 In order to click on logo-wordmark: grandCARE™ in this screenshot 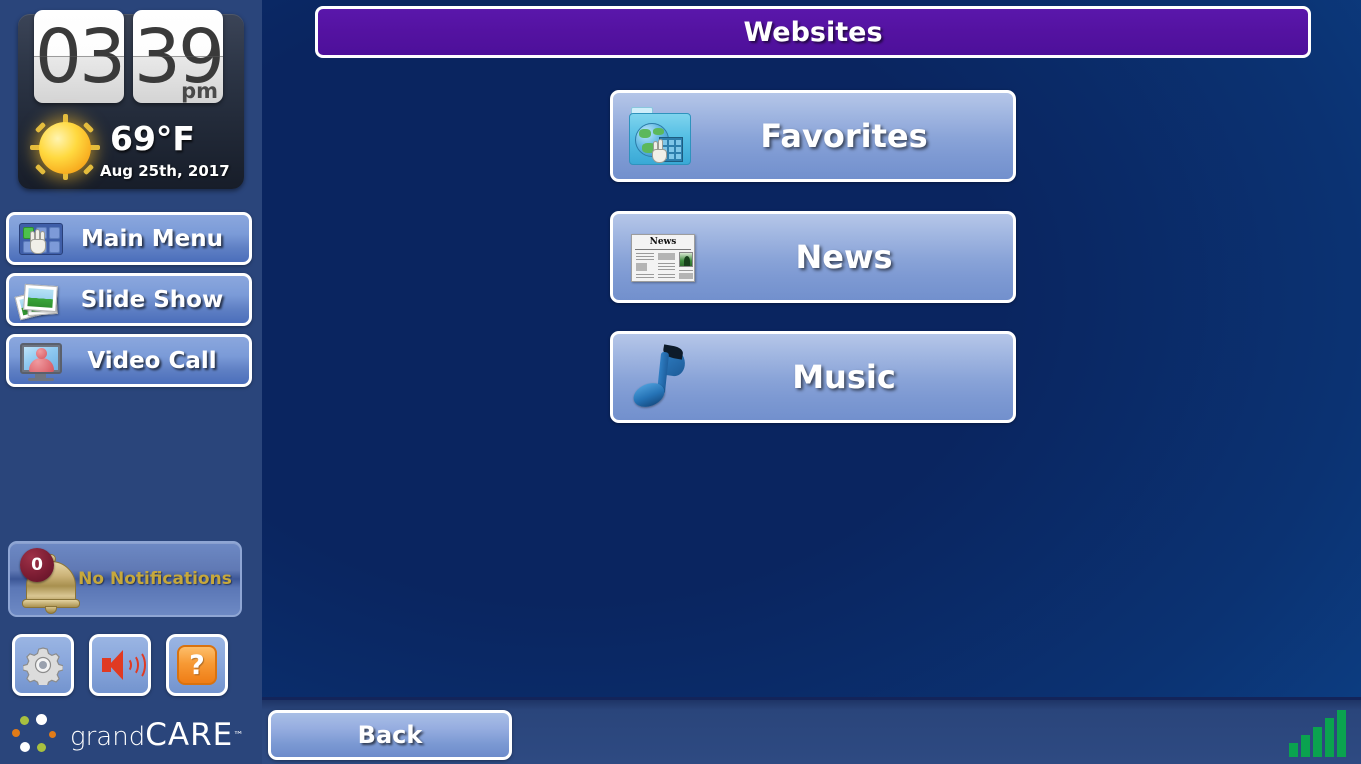, I will do `click(156, 735)`.